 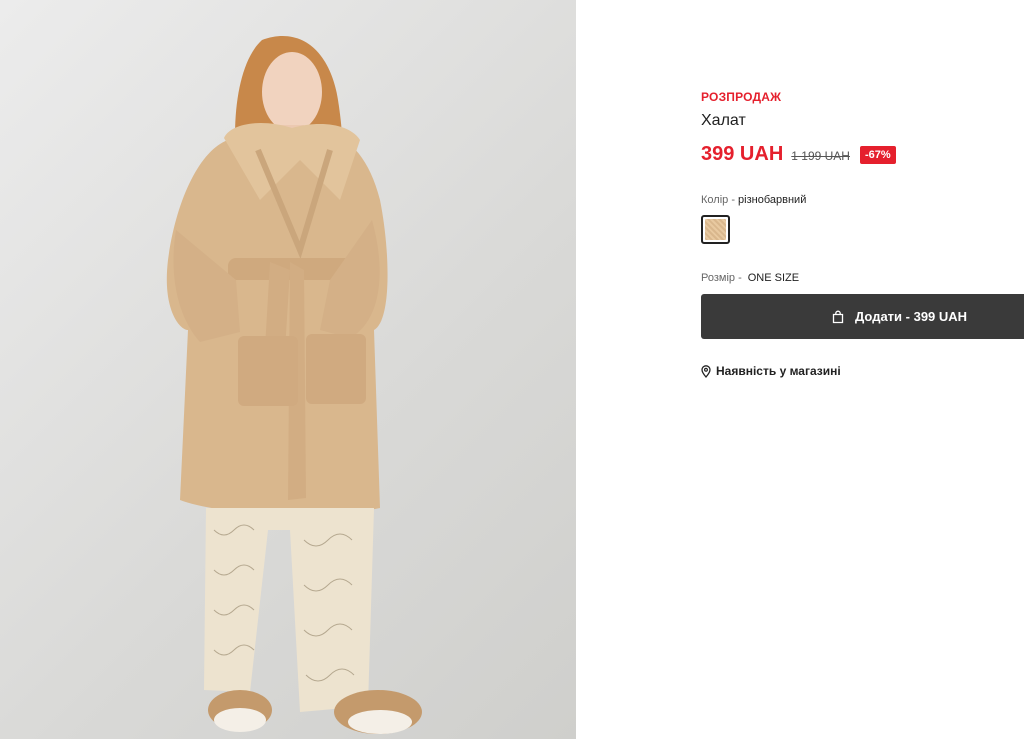 I want to click on shopping-bag-icon, so click(x=838, y=316).